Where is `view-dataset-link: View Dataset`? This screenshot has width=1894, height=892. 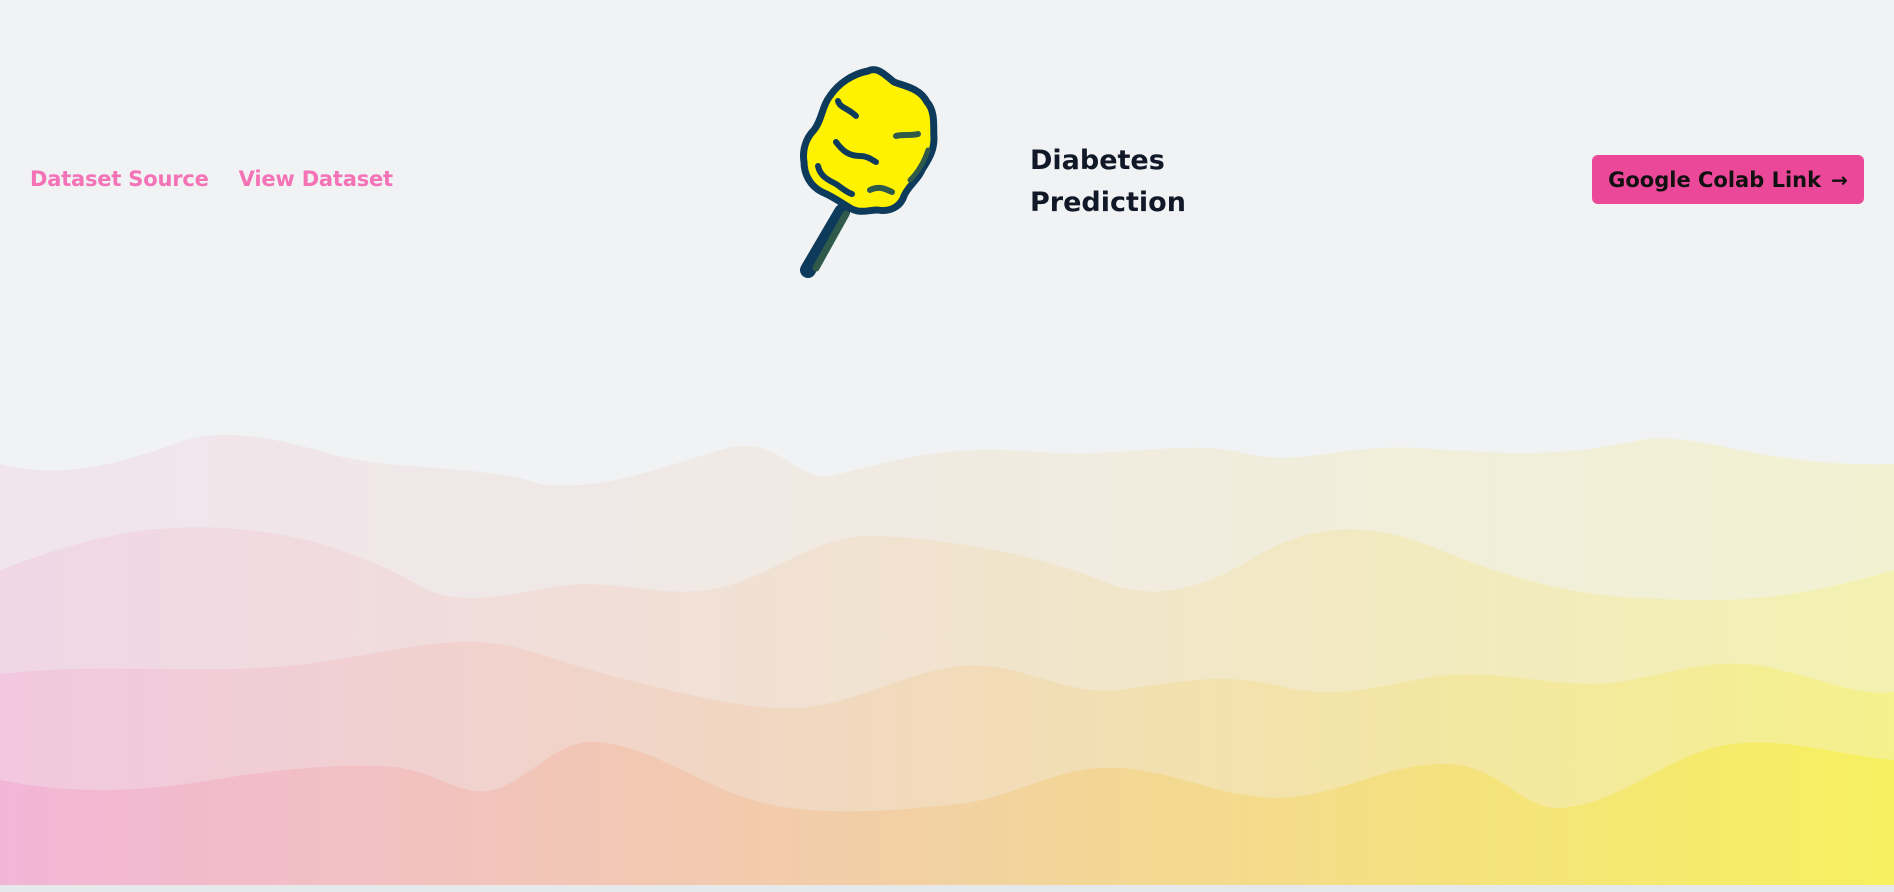 view-dataset-link: View Dataset is located at coordinates (316, 179).